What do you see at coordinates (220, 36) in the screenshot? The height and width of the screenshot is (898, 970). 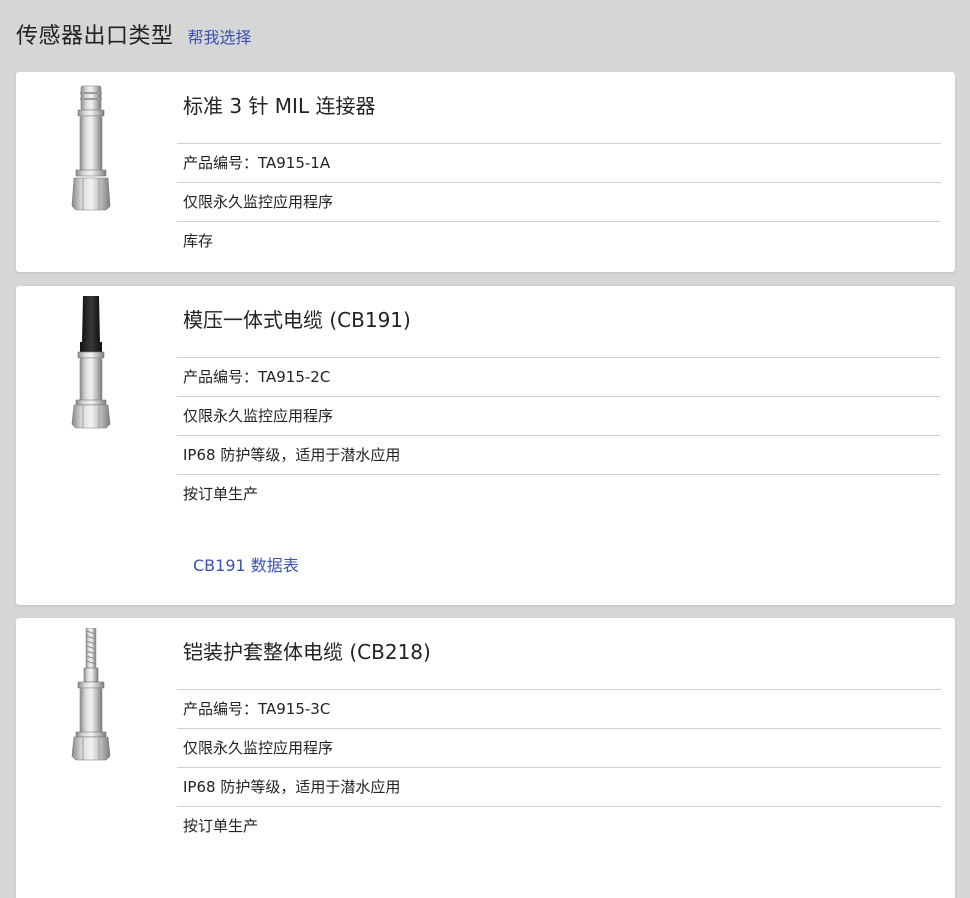 I see `help-me-choose-link: 帮我选择` at bounding box center [220, 36].